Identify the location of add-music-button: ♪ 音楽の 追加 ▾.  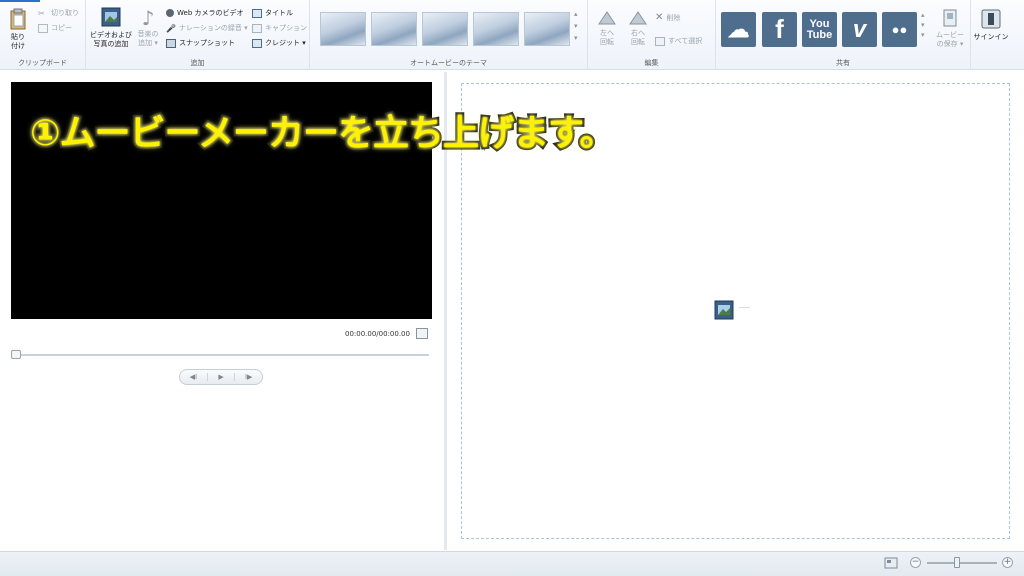
(148, 27).